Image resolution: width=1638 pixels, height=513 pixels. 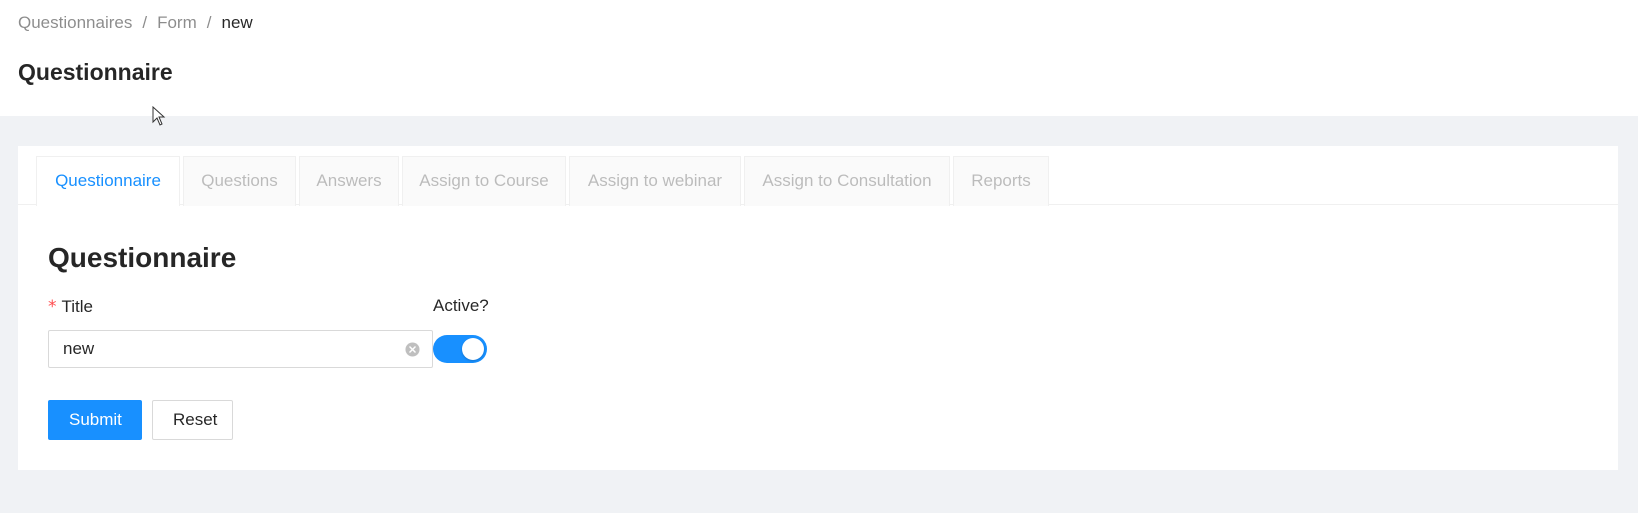 I want to click on close-circle-icon, so click(x=412, y=349).